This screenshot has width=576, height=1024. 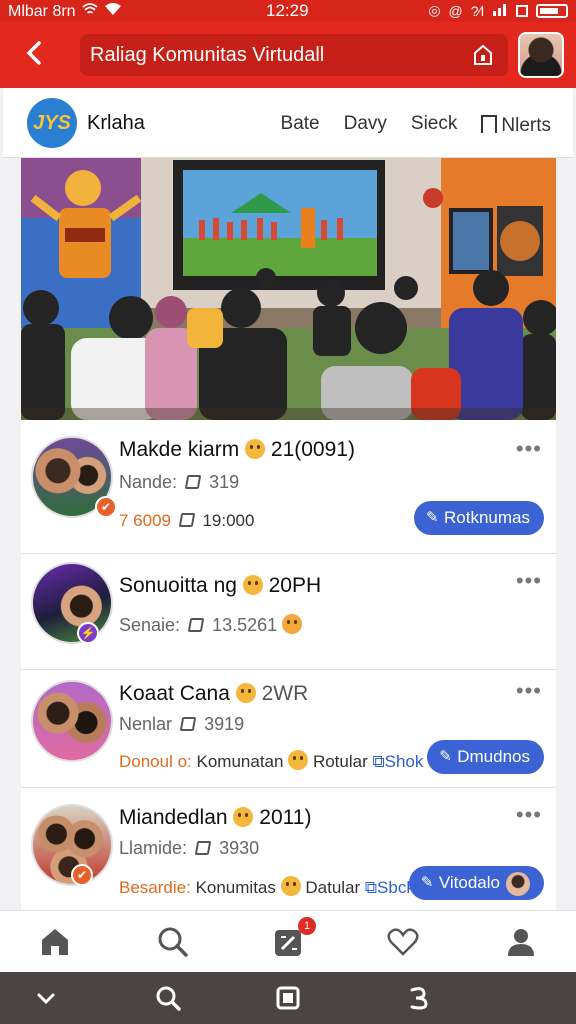 I want to click on tab-search, so click(x=173, y=942).